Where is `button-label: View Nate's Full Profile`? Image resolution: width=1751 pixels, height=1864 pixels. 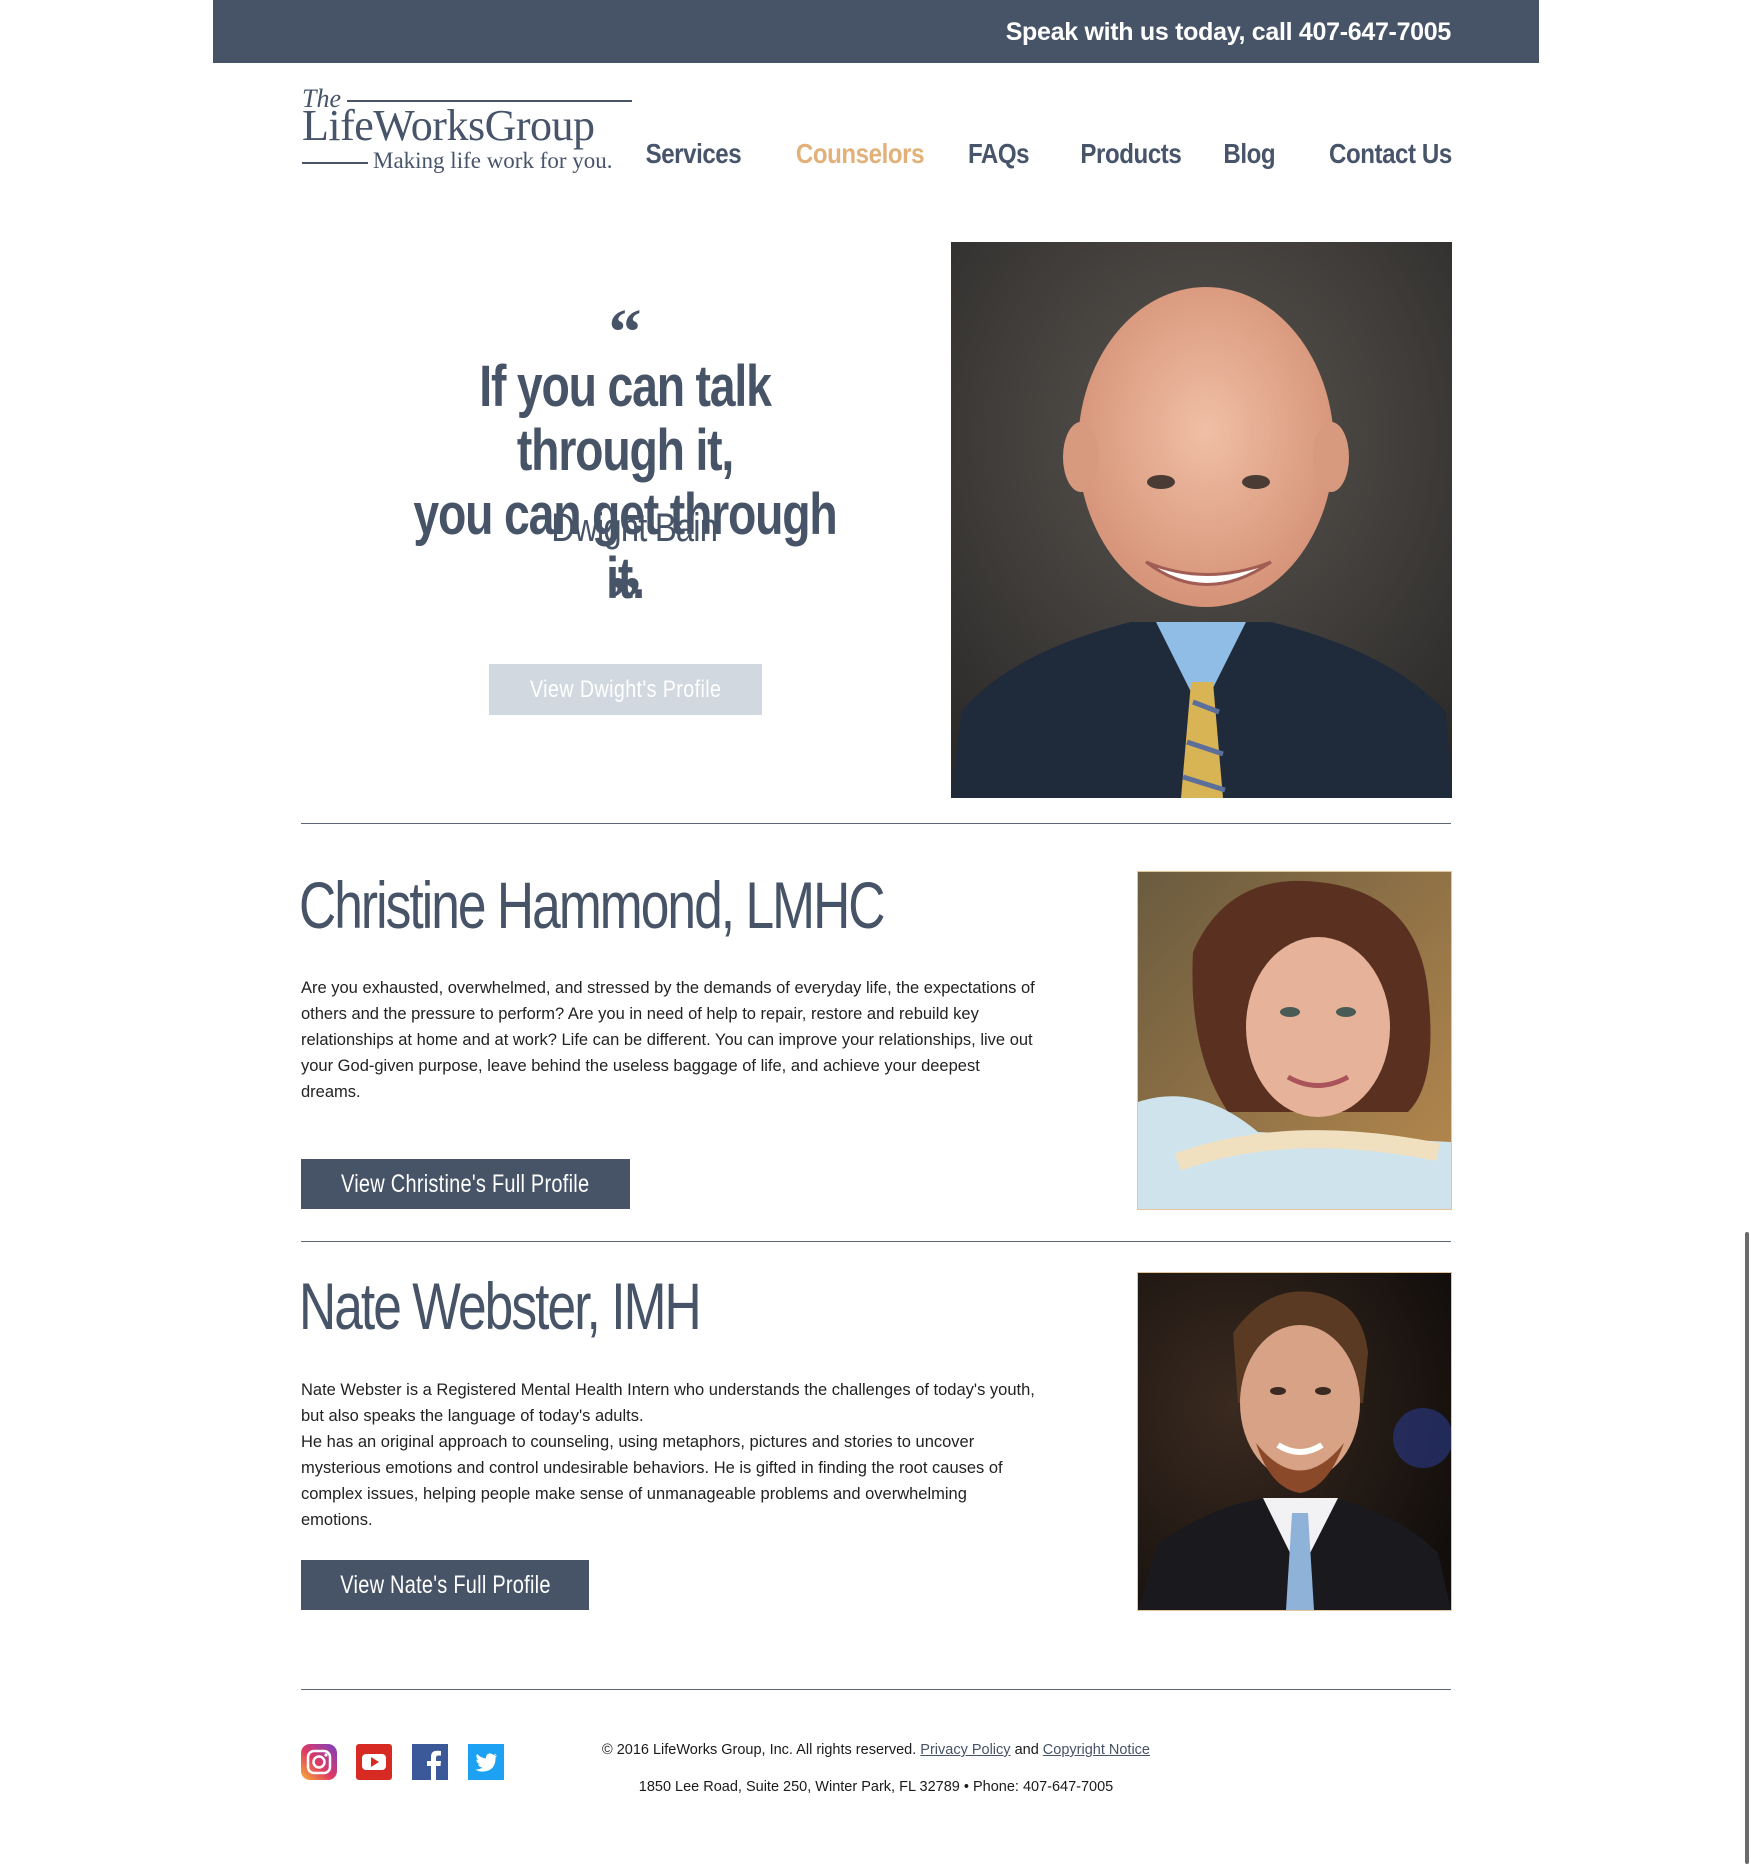 button-label: View Nate's Full Profile is located at coordinates (445, 1584).